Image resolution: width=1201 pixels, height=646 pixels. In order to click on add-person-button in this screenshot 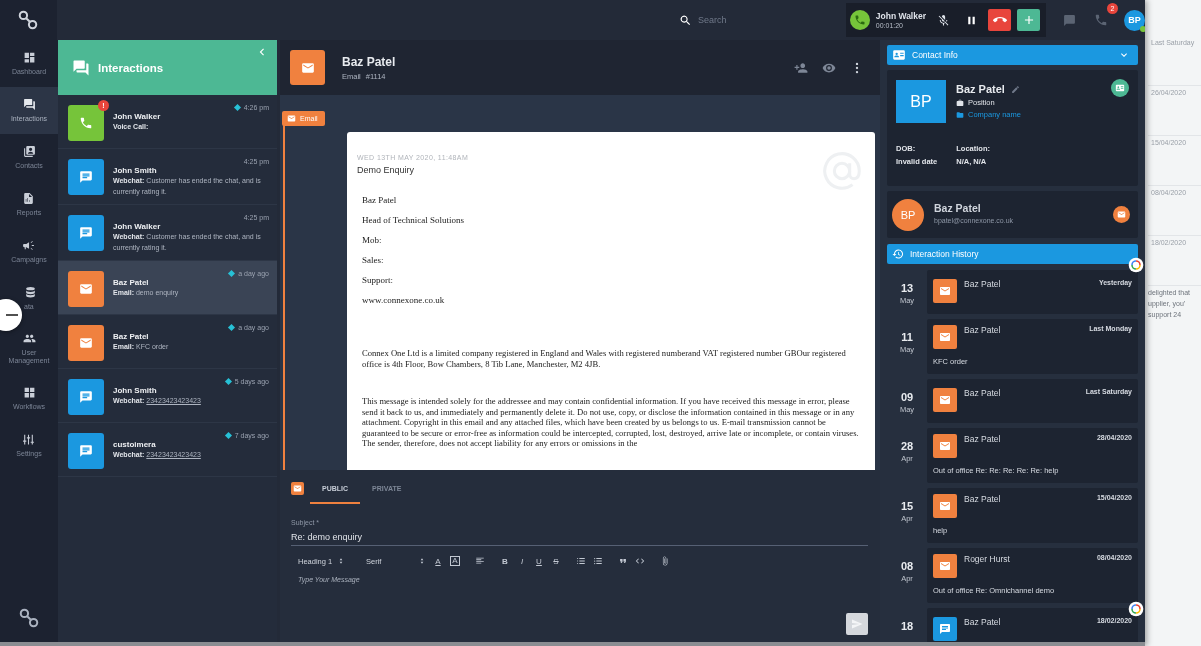, I will do `click(801, 67)`.